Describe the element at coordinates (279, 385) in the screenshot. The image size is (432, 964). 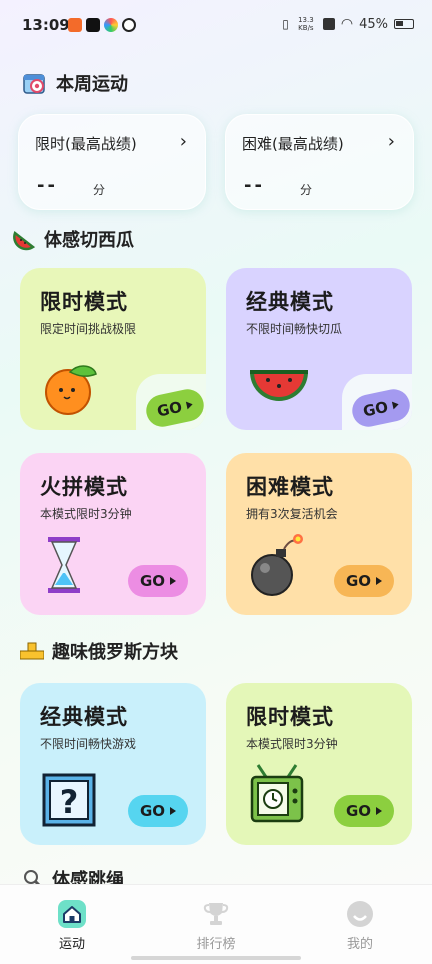
I see `watermelon-icon` at that location.